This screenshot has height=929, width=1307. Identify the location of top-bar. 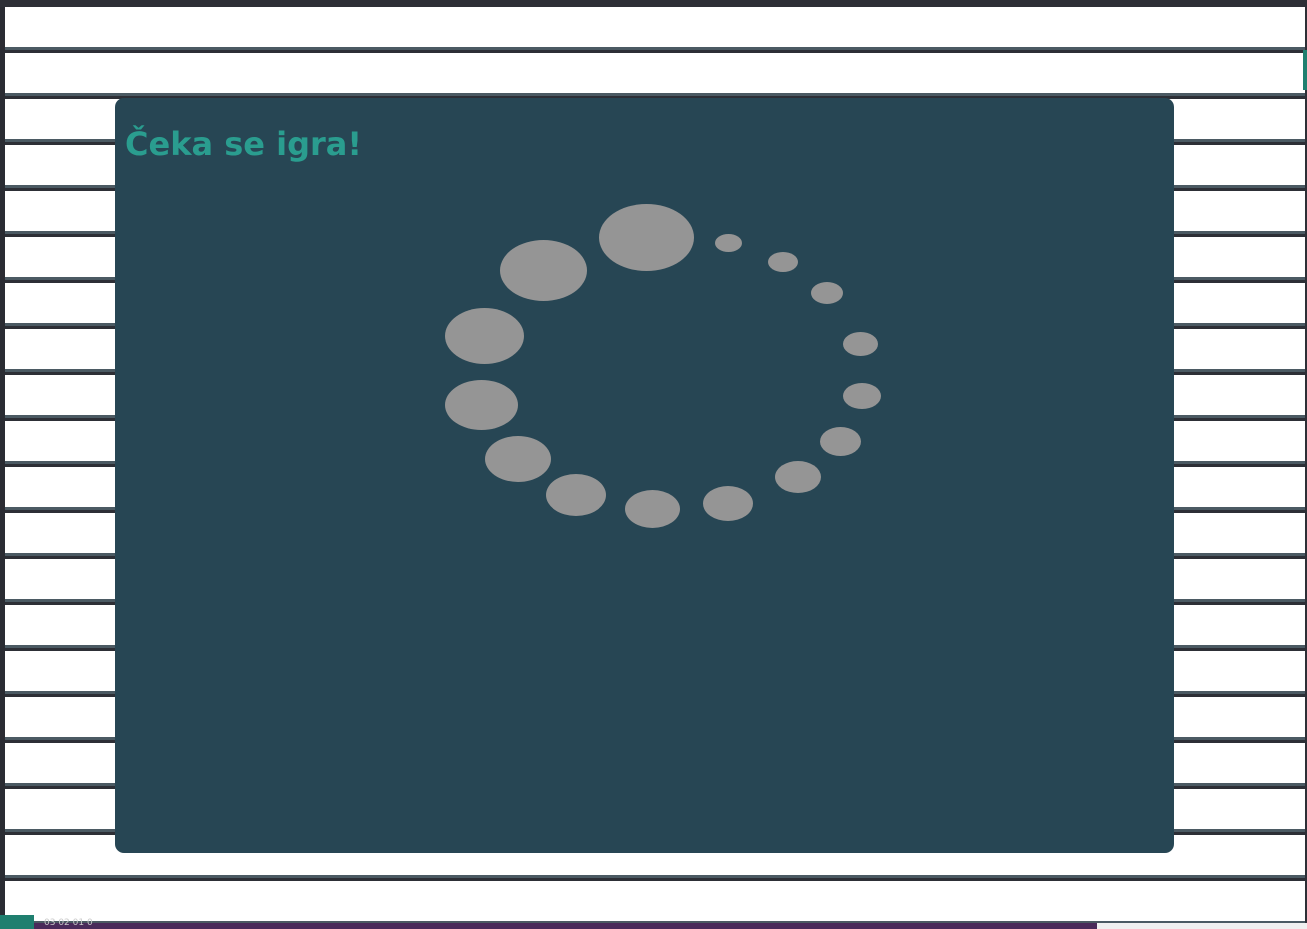
(653, 3).